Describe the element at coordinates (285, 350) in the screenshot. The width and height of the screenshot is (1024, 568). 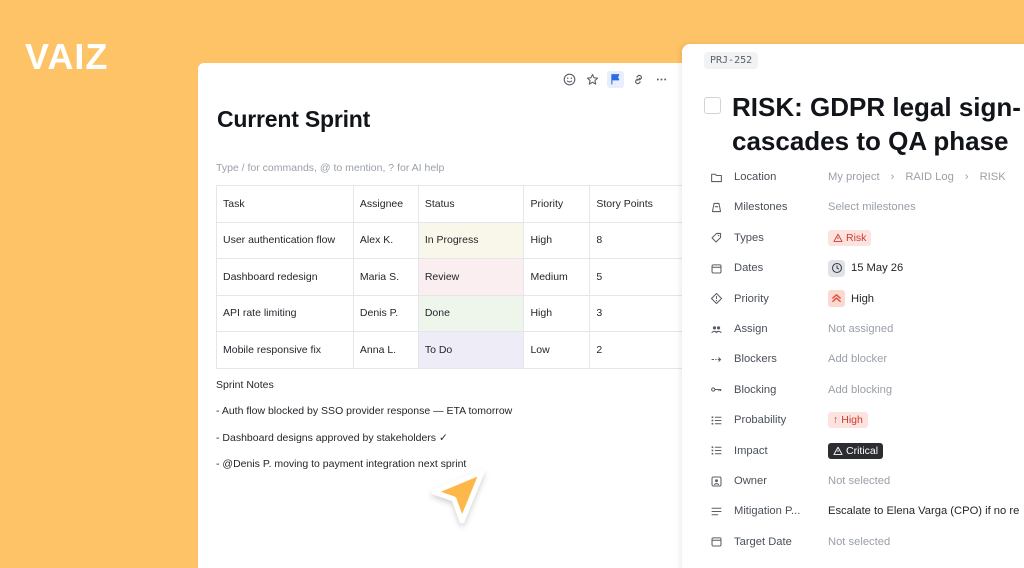
I see `table-cell: Mobile responsive fix` at that location.